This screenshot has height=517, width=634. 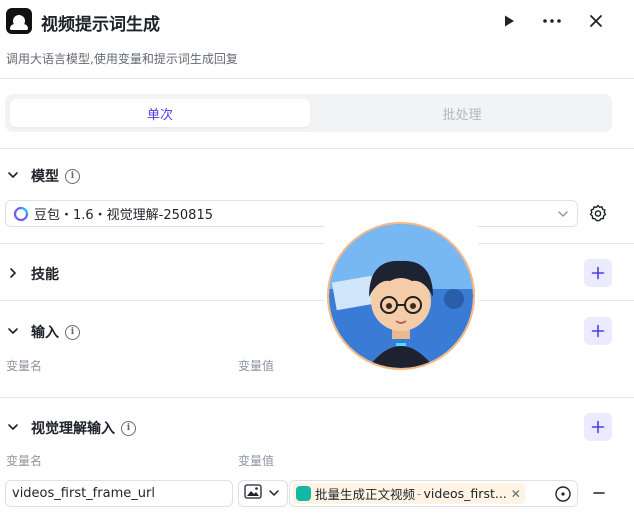 What do you see at coordinates (317, 21) in the screenshot?
I see `node-header: 视频提示词生成` at bounding box center [317, 21].